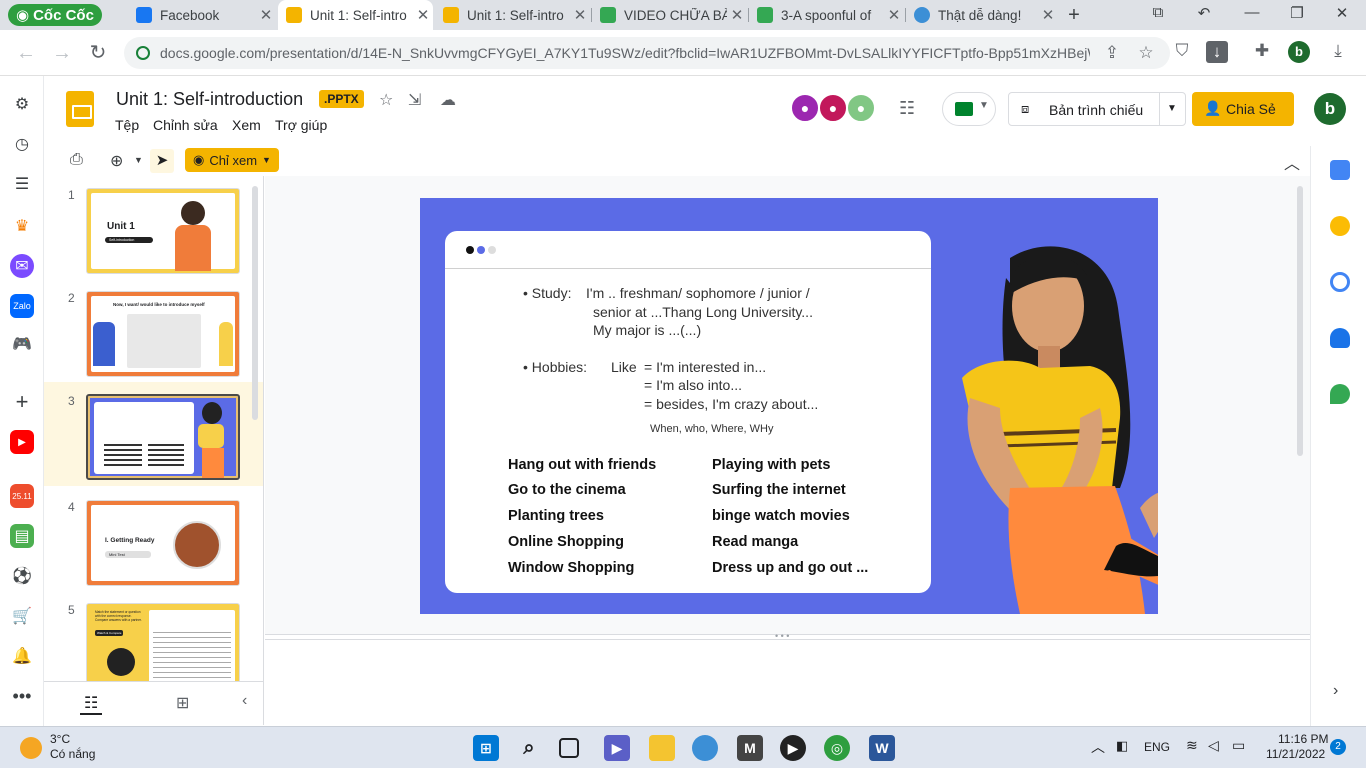 This screenshot has width=1366, height=768. Describe the element at coordinates (22, 616) in the screenshot. I see `cart-icon: 🛒` at that location.